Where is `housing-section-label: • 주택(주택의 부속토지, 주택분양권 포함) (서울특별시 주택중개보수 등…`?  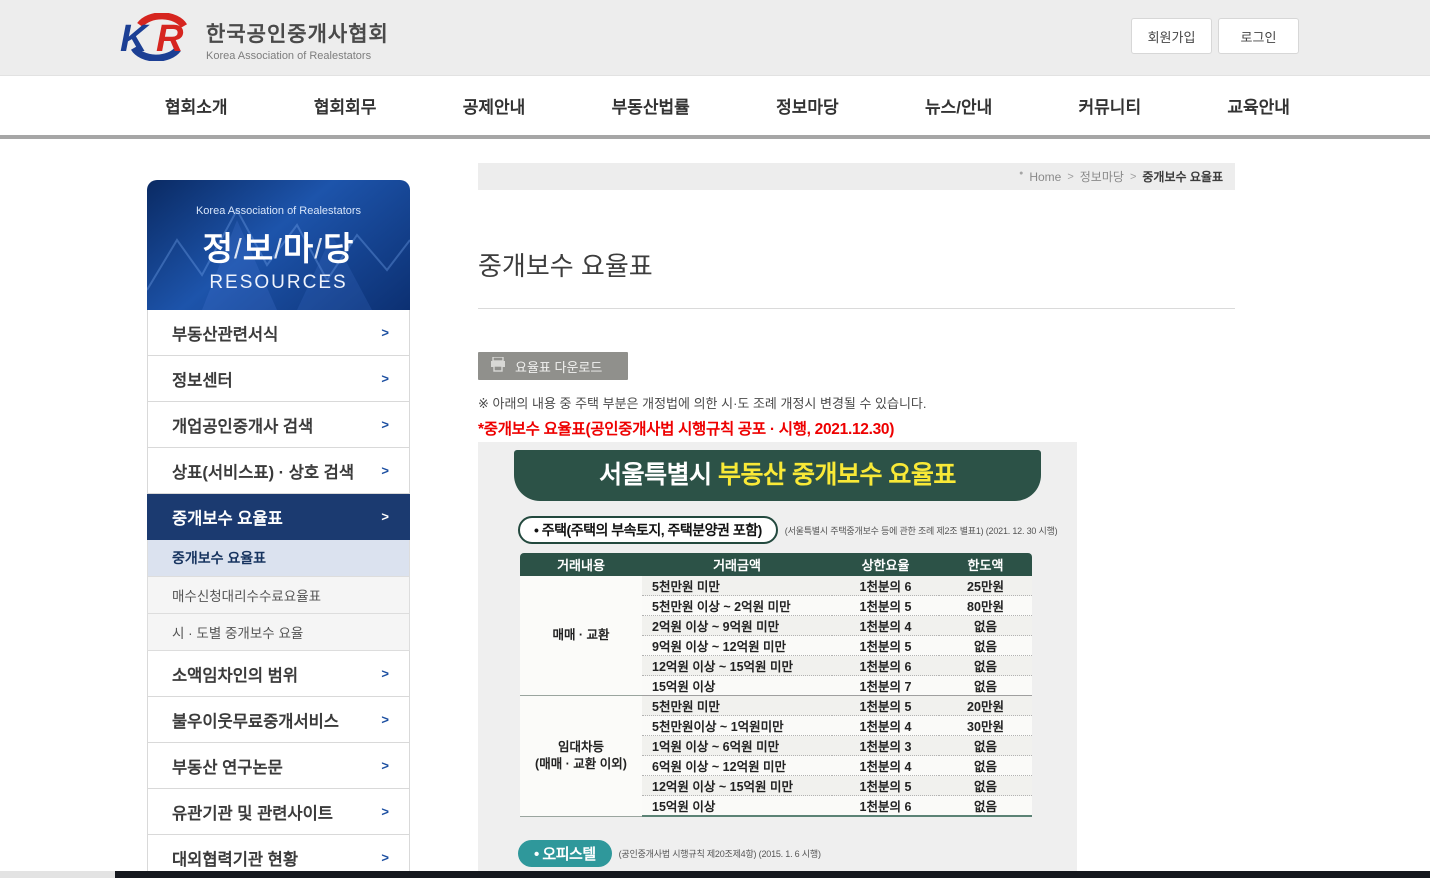
housing-section-label: • 주택(주택의 부속토지, 주택분양권 포함) (서울특별시 주택중개보수 등… is located at coordinates (797, 530).